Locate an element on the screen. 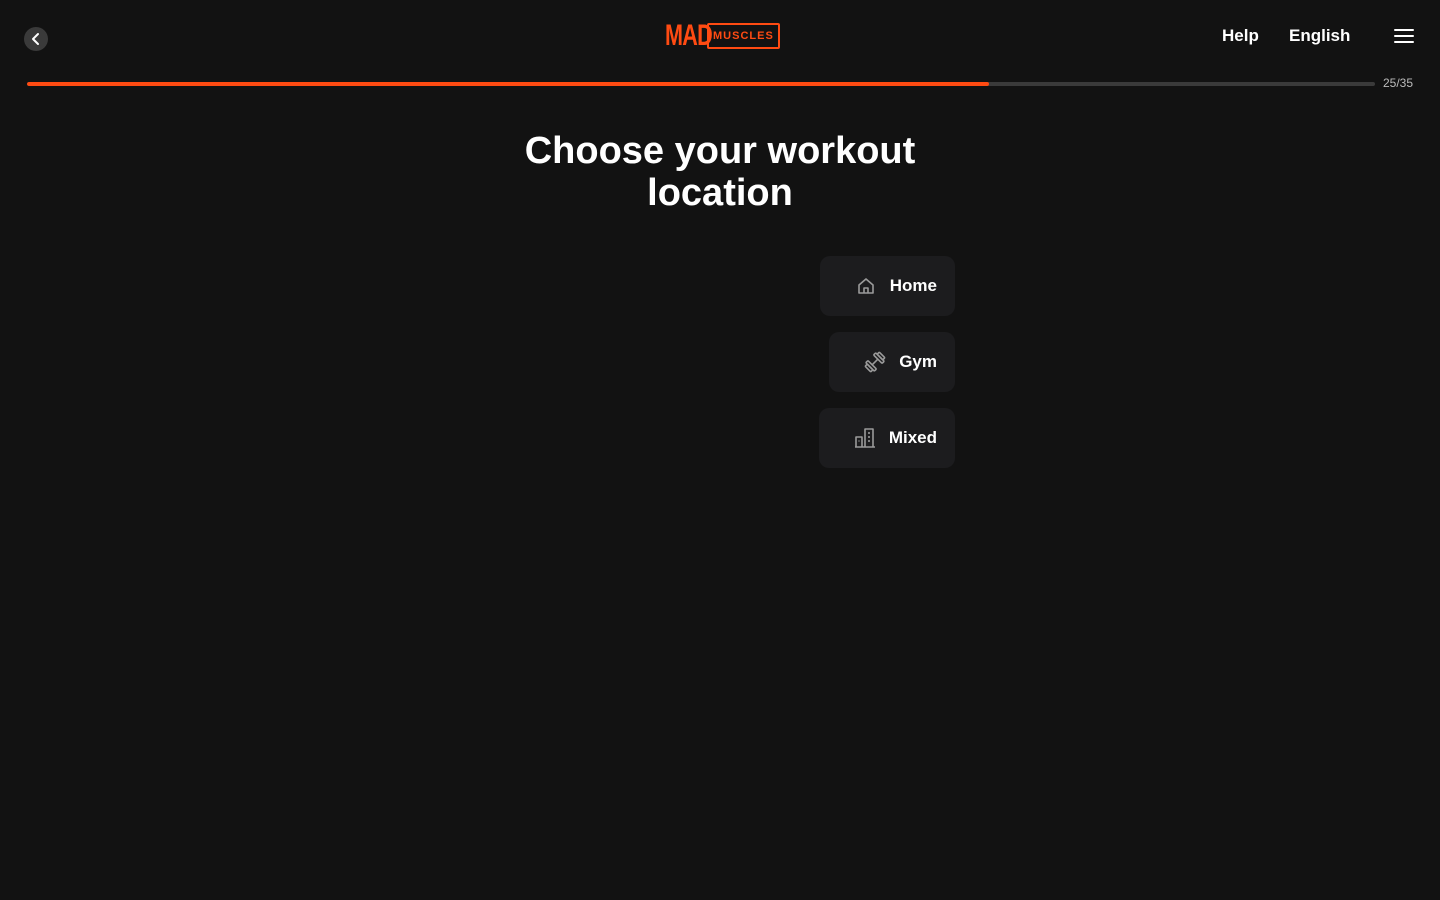  progress-counter: 25/35 is located at coordinates (1398, 83).